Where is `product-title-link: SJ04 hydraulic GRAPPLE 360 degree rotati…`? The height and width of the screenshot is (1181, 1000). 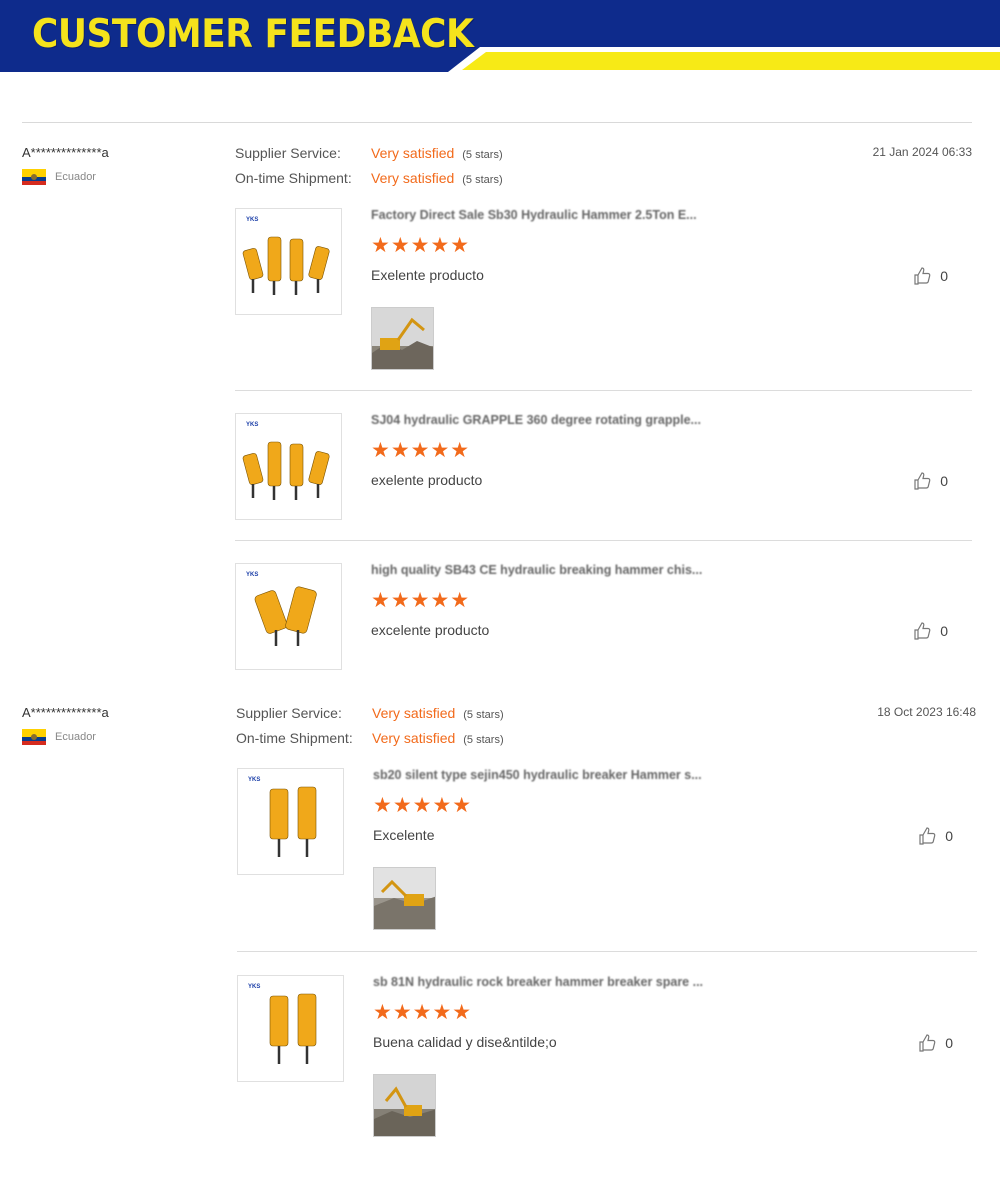 product-title-link: SJ04 hydraulic GRAPPLE 360 degree rotati… is located at coordinates (536, 420).